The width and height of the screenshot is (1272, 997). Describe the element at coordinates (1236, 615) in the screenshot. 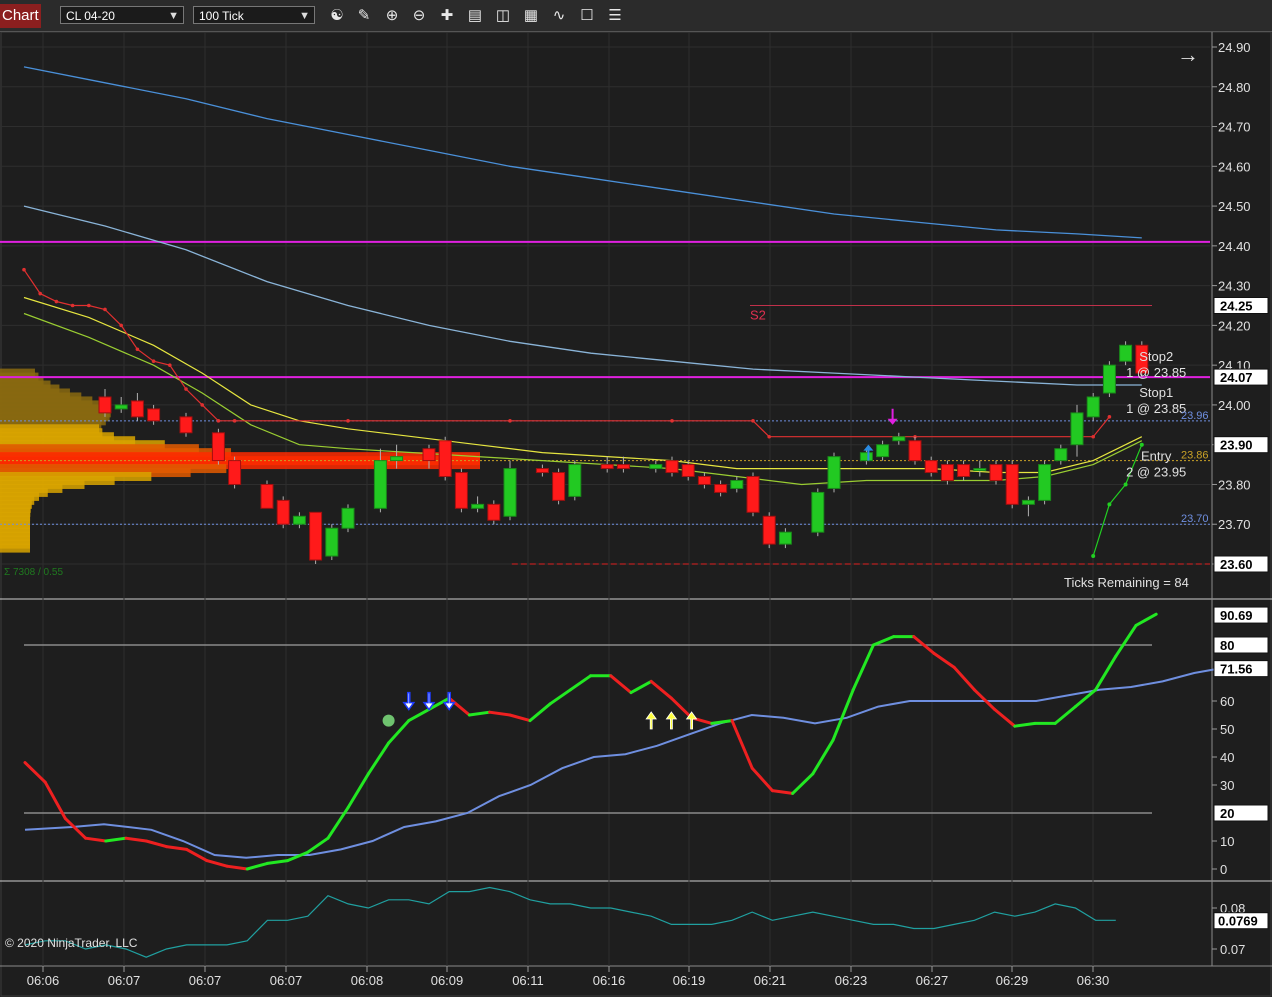

I see `price-axis-label: 90.69` at that location.